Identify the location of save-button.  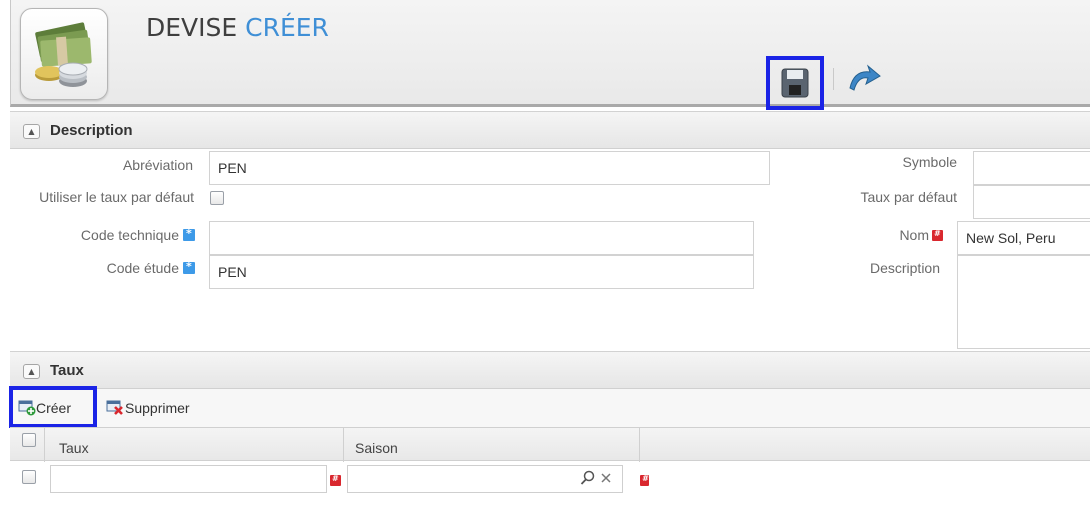
(795, 83).